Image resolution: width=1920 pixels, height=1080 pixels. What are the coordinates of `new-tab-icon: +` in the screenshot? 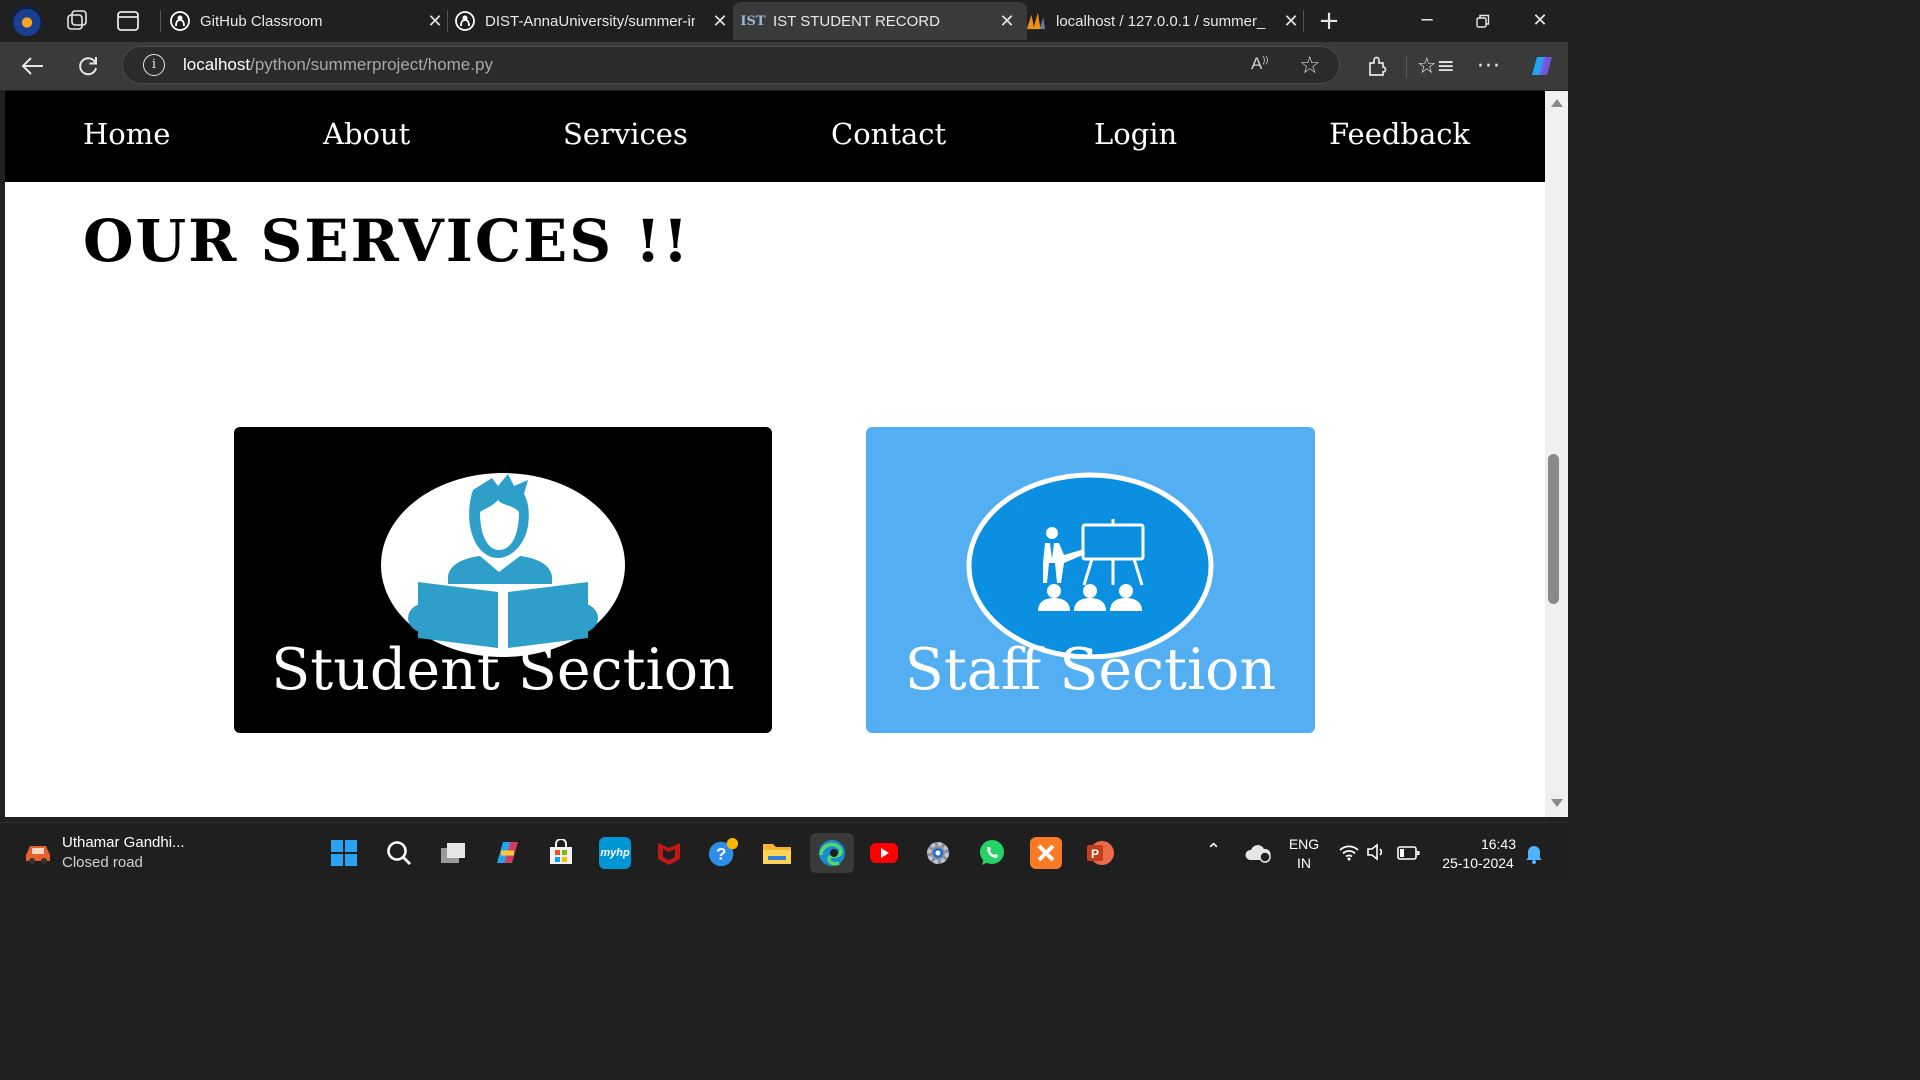 It's located at (1329, 21).